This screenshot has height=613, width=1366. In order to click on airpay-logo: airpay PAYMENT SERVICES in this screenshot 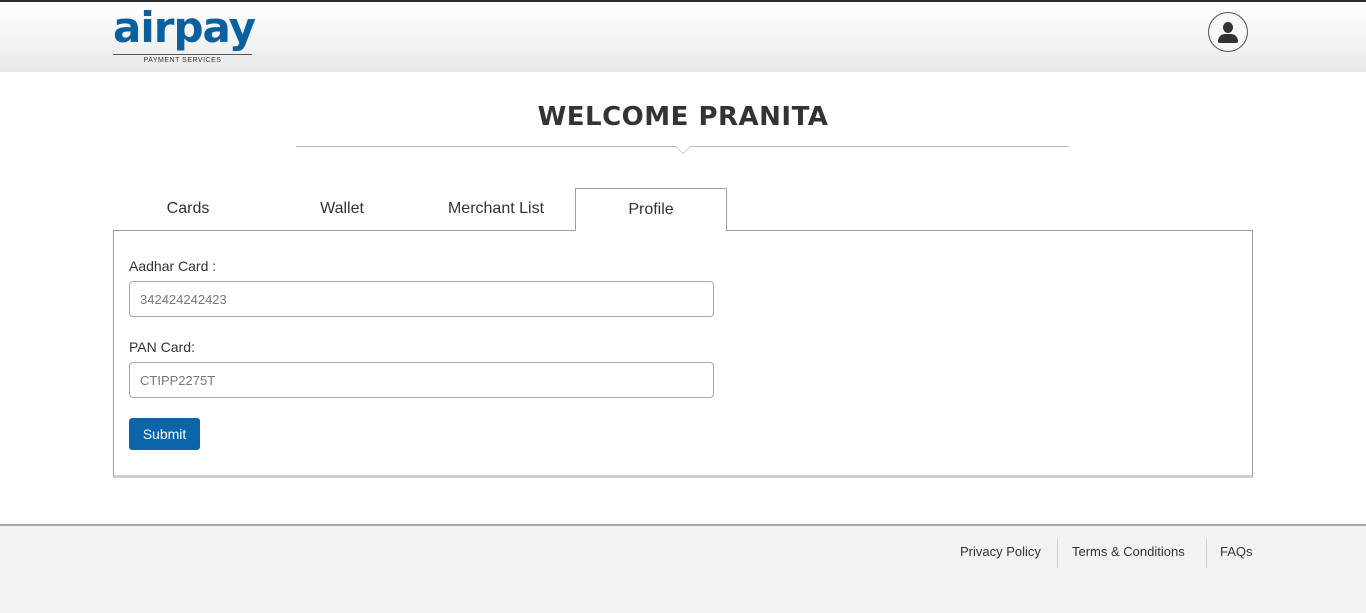, I will do `click(184, 34)`.